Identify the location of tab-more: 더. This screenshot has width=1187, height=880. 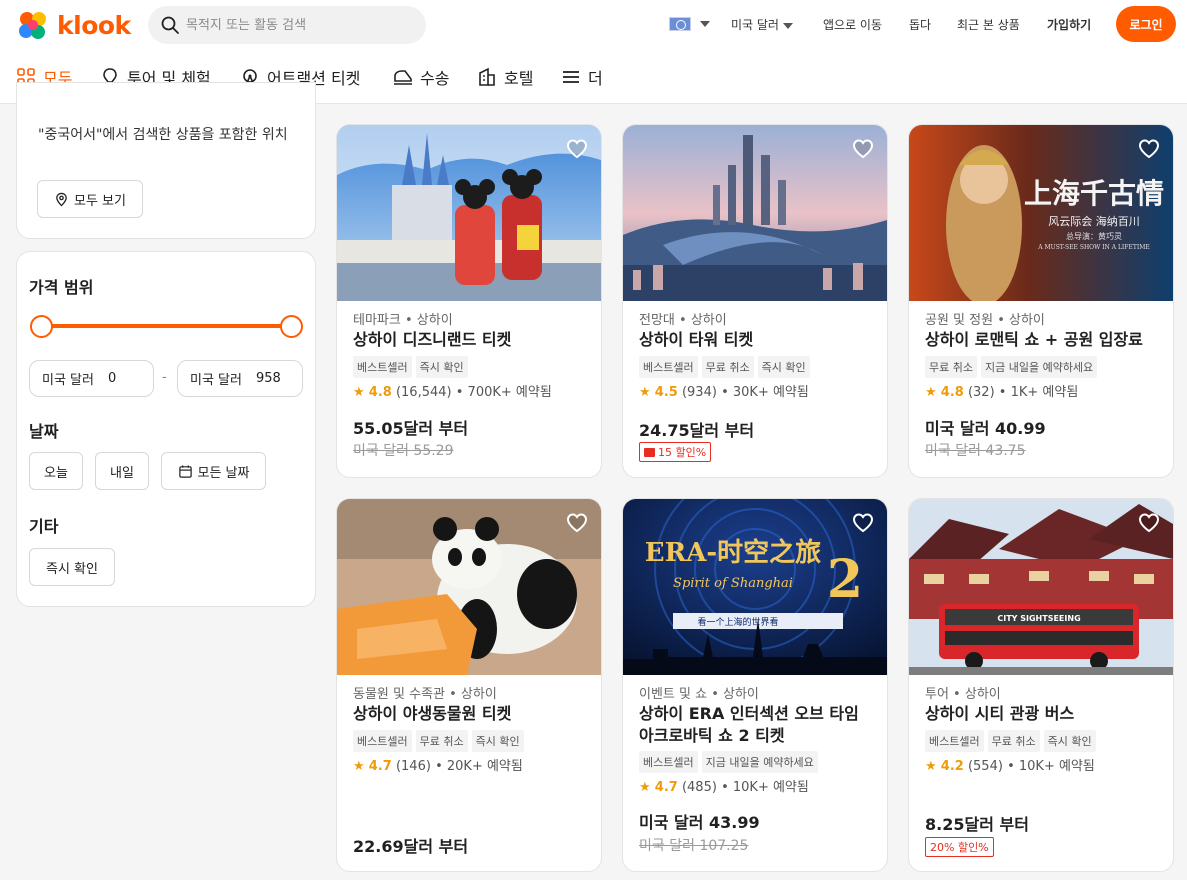
(582, 77).